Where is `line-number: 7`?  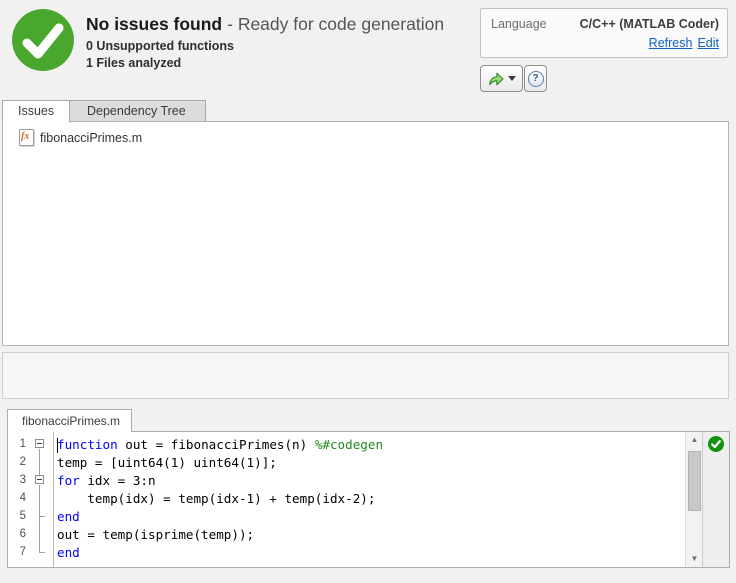
line-number: 7 is located at coordinates (22, 552).